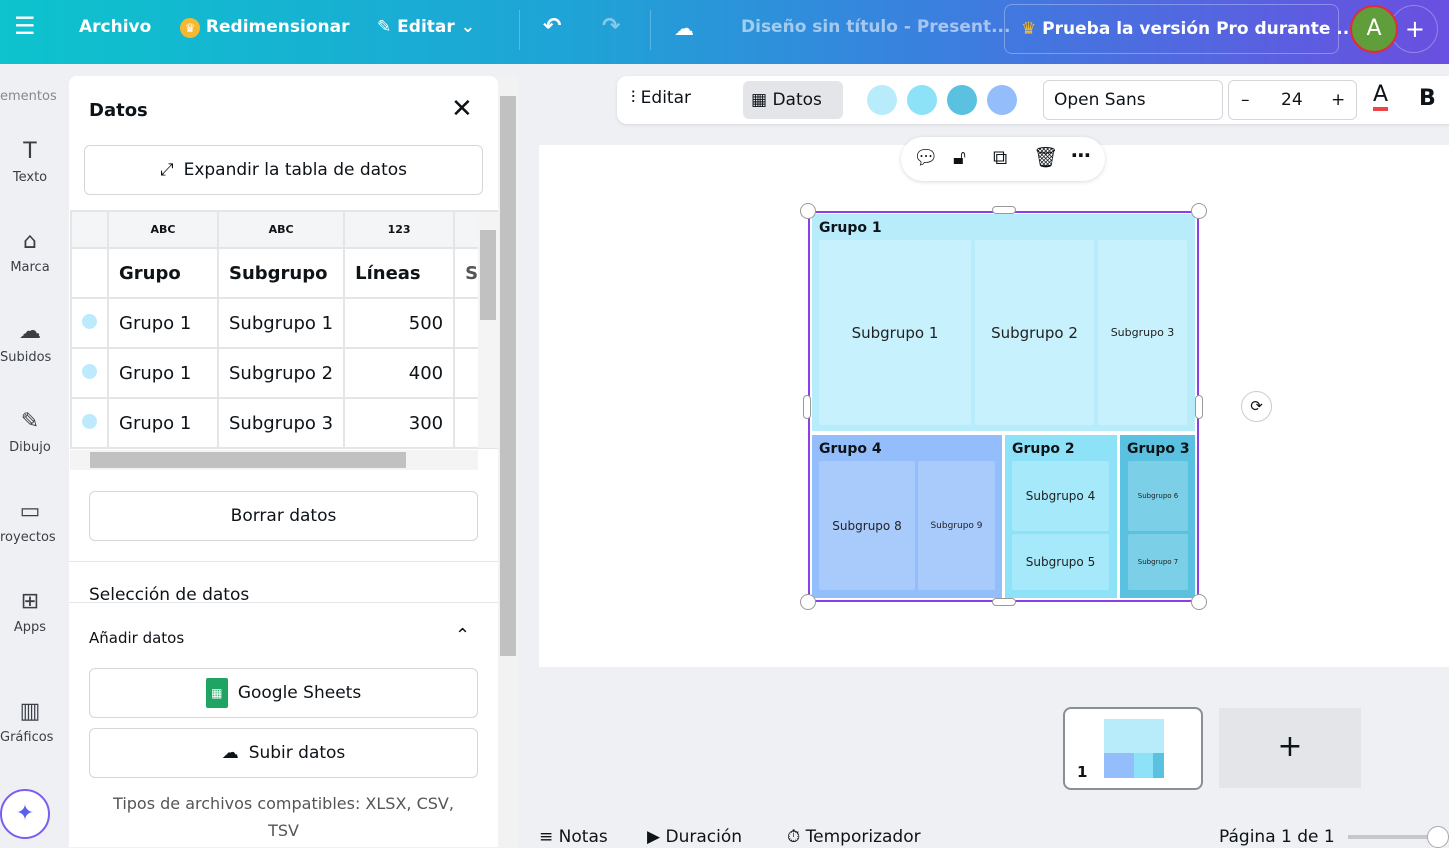 The width and height of the screenshot is (1449, 848). What do you see at coordinates (925, 157) in the screenshot?
I see `comment-icon: 💬︎` at bounding box center [925, 157].